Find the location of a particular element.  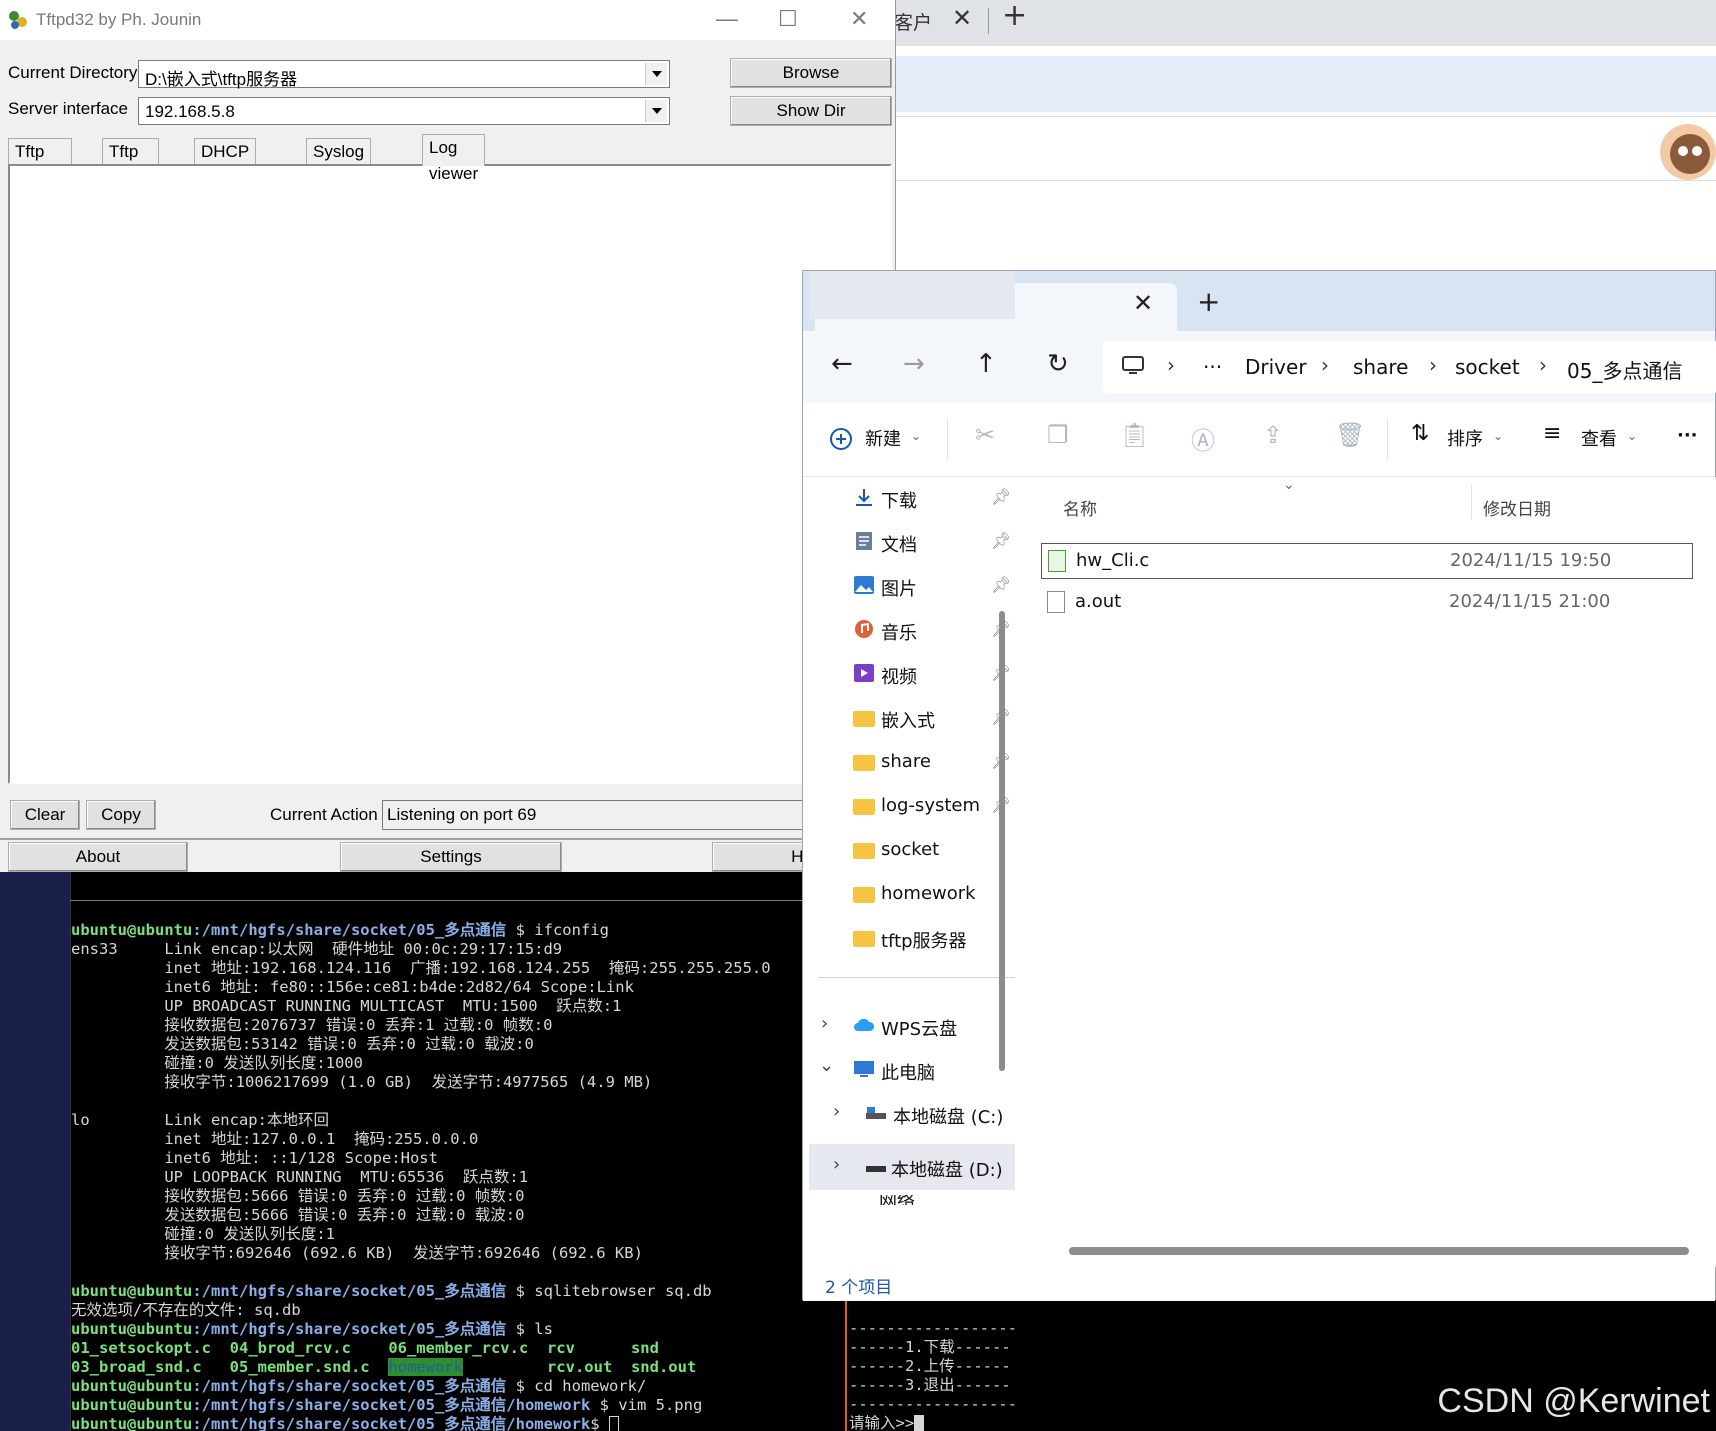

browser-address-bar is located at coordinates (1303, 84).